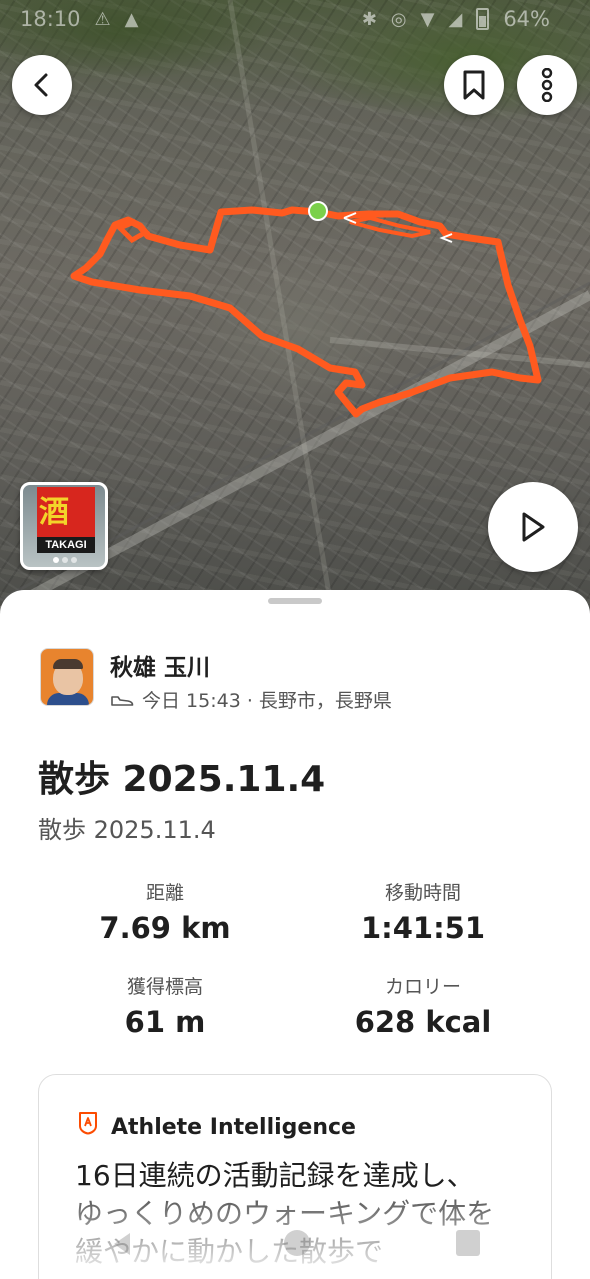 Image resolution: width=590 pixels, height=1279 pixels. Describe the element at coordinates (455, 19) in the screenshot. I see `signal-icon: ◢` at that location.